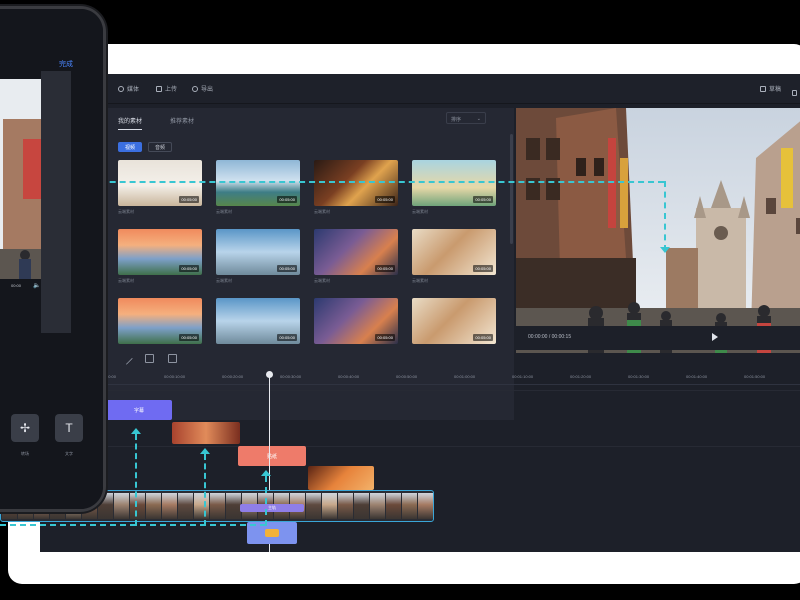  Describe the element at coordinates (130, 147) in the screenshot. I see `chip-video: 视频` at that location.